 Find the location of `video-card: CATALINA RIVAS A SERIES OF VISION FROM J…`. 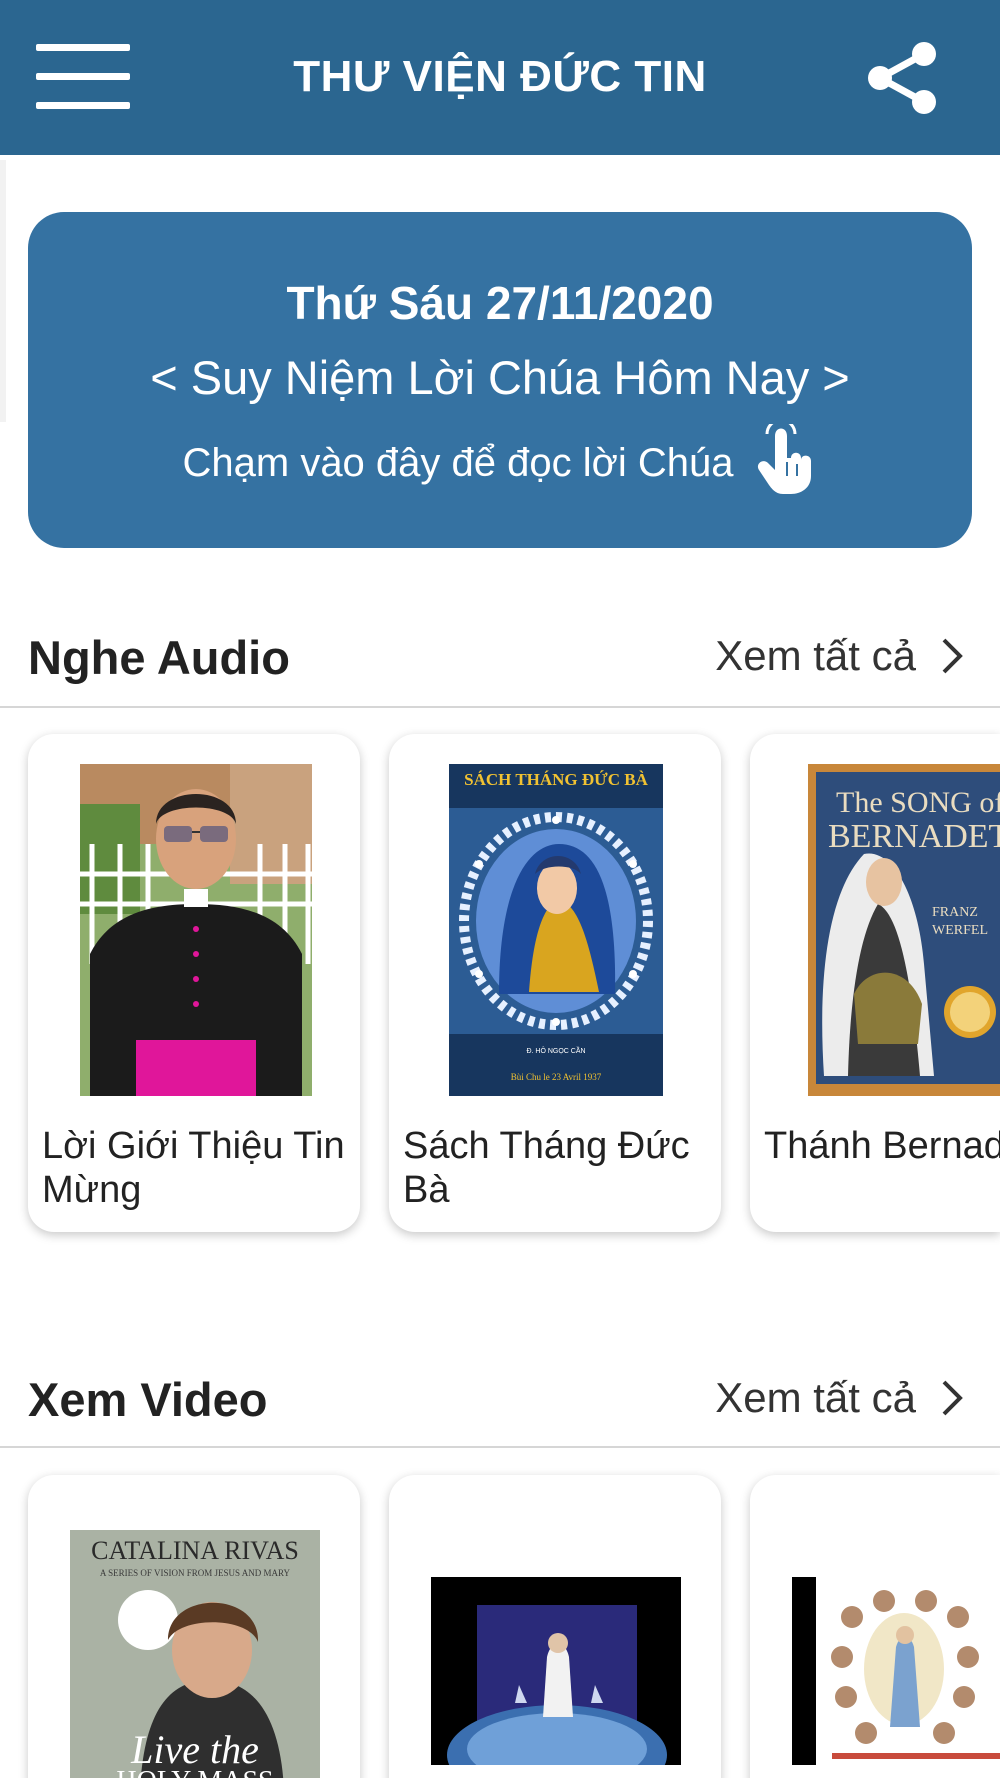

video-card: CATALINA RIVAS A SERIES OF VISION FROM J… is located at coordinates (194, 1626).